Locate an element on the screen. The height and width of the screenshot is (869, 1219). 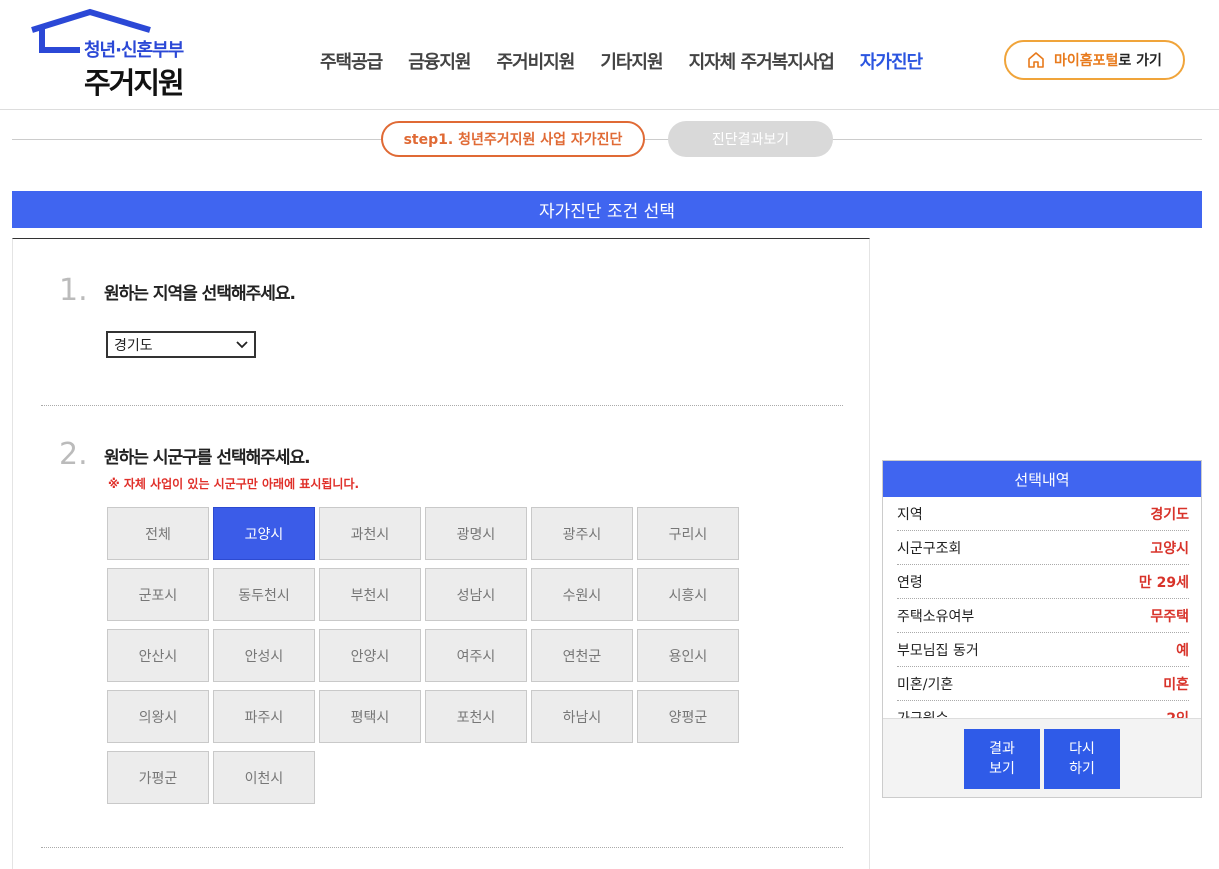
district-option: 가평군 is located at coordinates (158, 777).